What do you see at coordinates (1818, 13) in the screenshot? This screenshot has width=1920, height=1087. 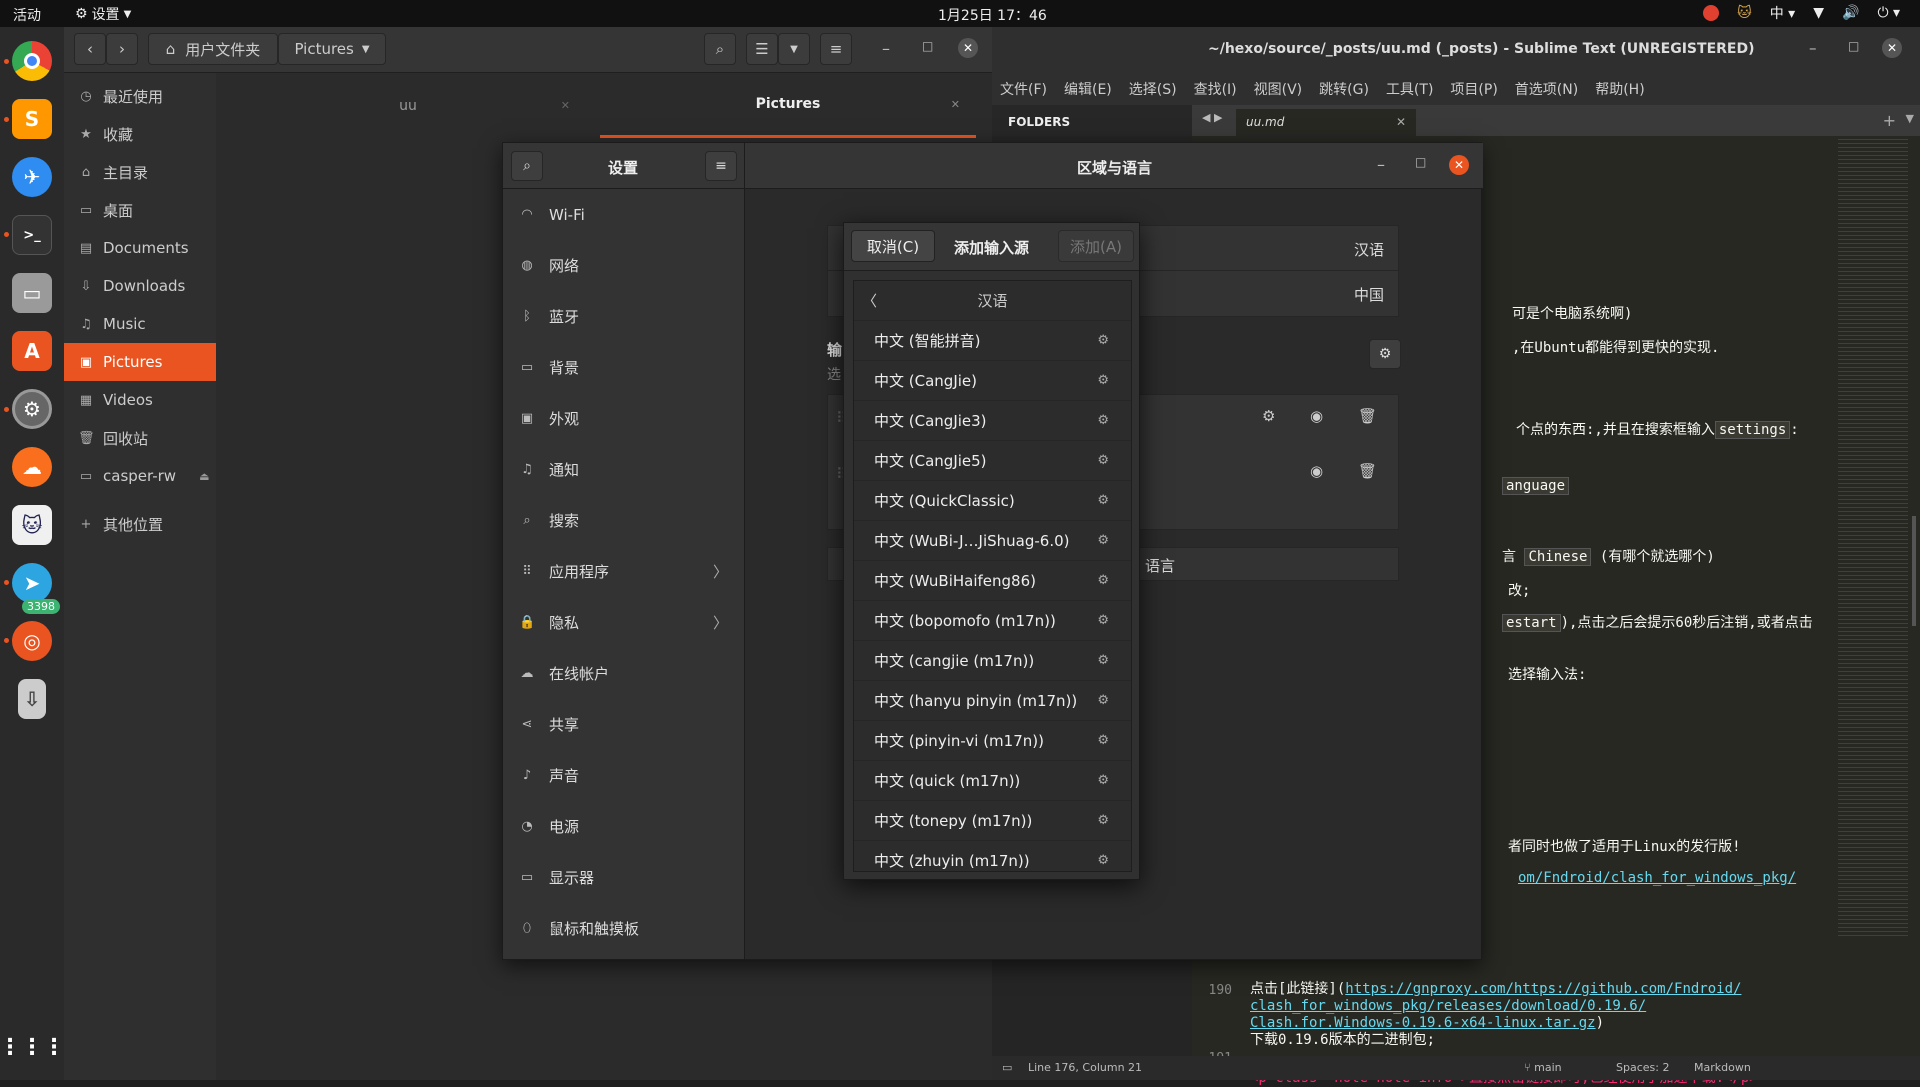 I see `wifi-icon: ▼` at bounding box center [1818, 13].